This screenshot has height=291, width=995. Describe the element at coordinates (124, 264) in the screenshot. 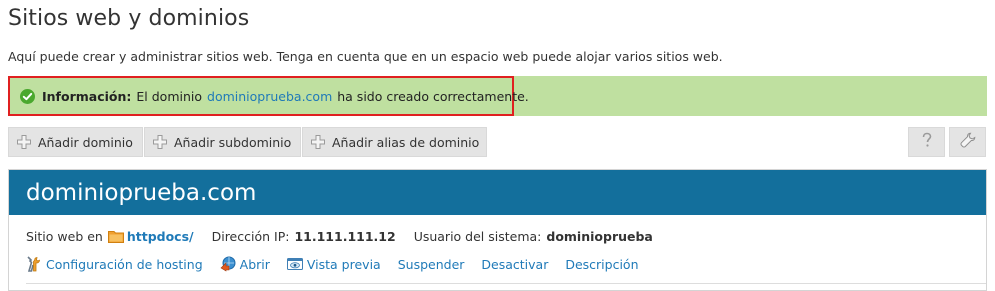

I see `hosting-settings-label: Configuración de hosting` at that location.